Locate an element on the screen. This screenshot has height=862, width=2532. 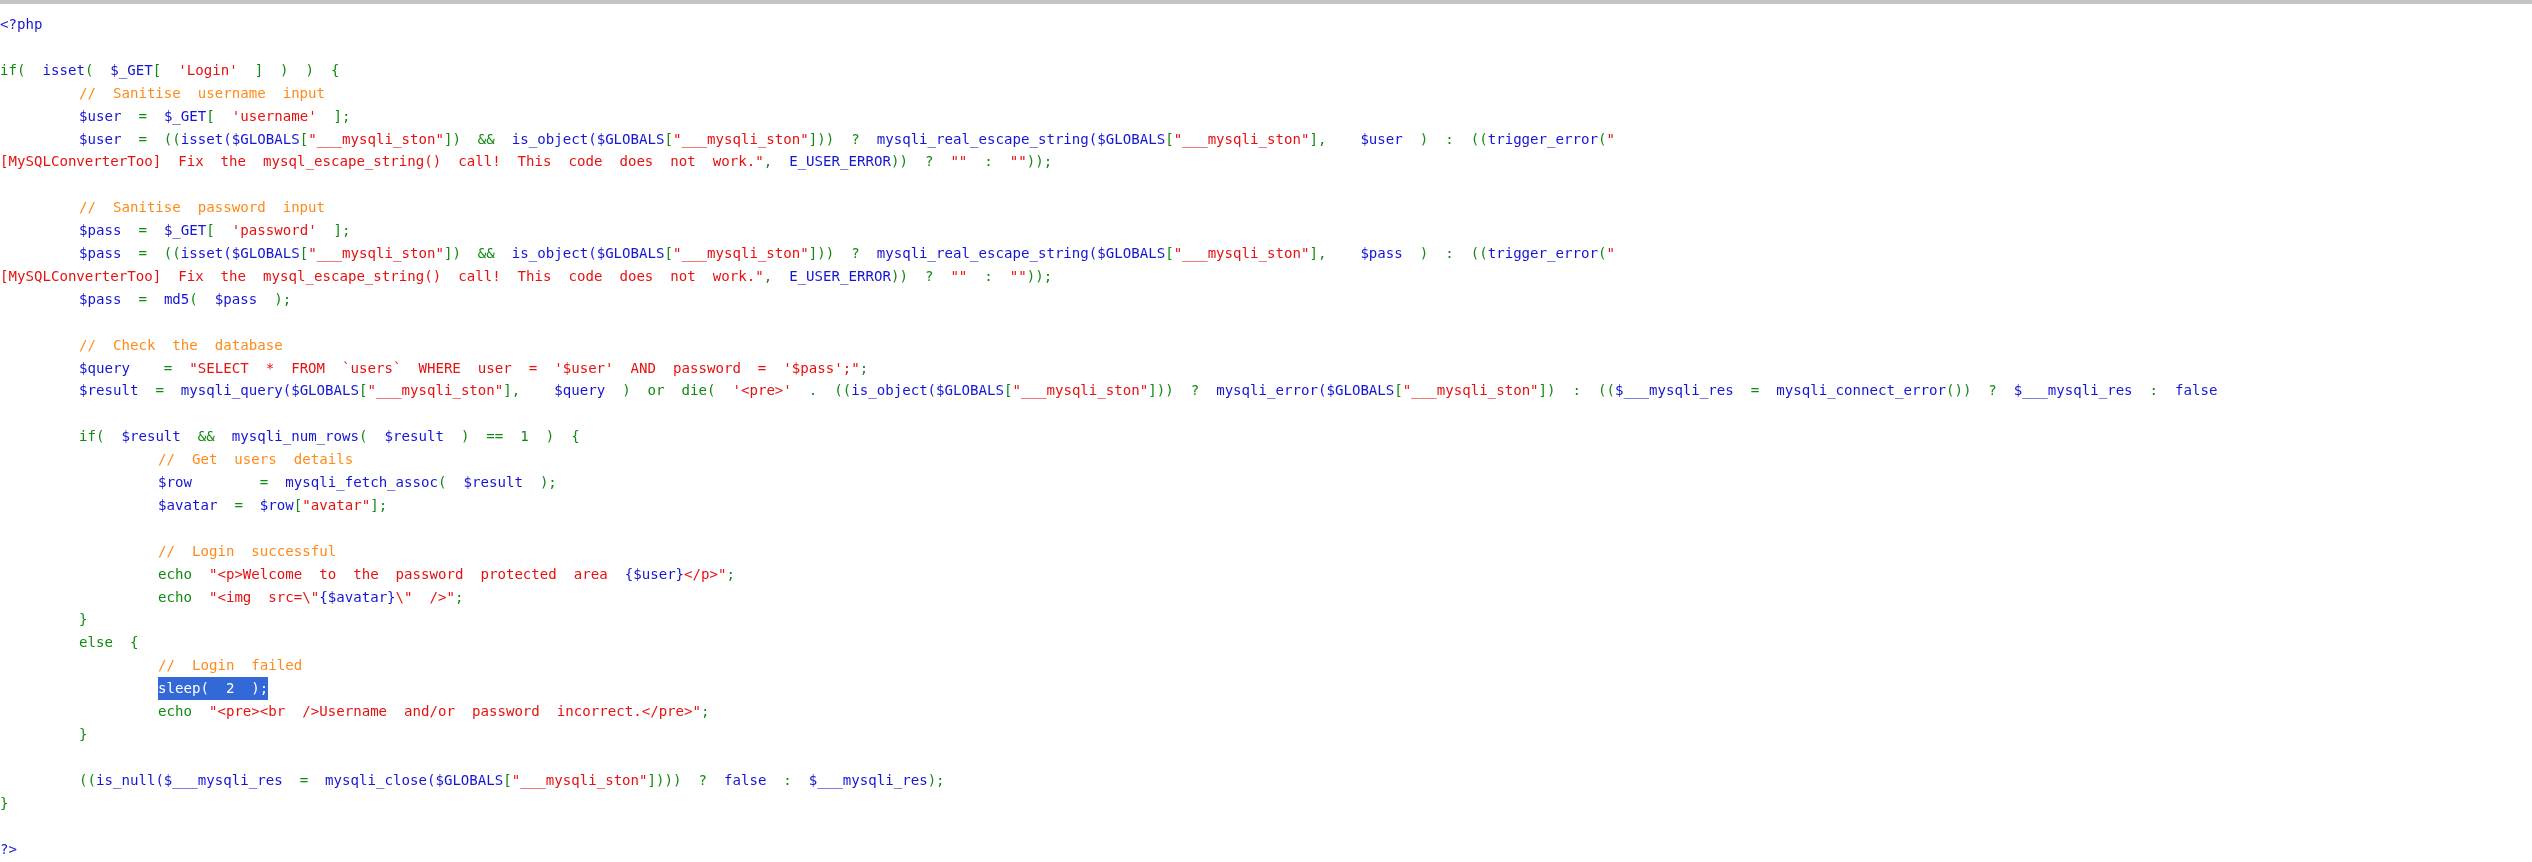
code-line: if( $result && mysqli_num_rows( $result ) == 1 ) { is located at coordinates (329, 437).